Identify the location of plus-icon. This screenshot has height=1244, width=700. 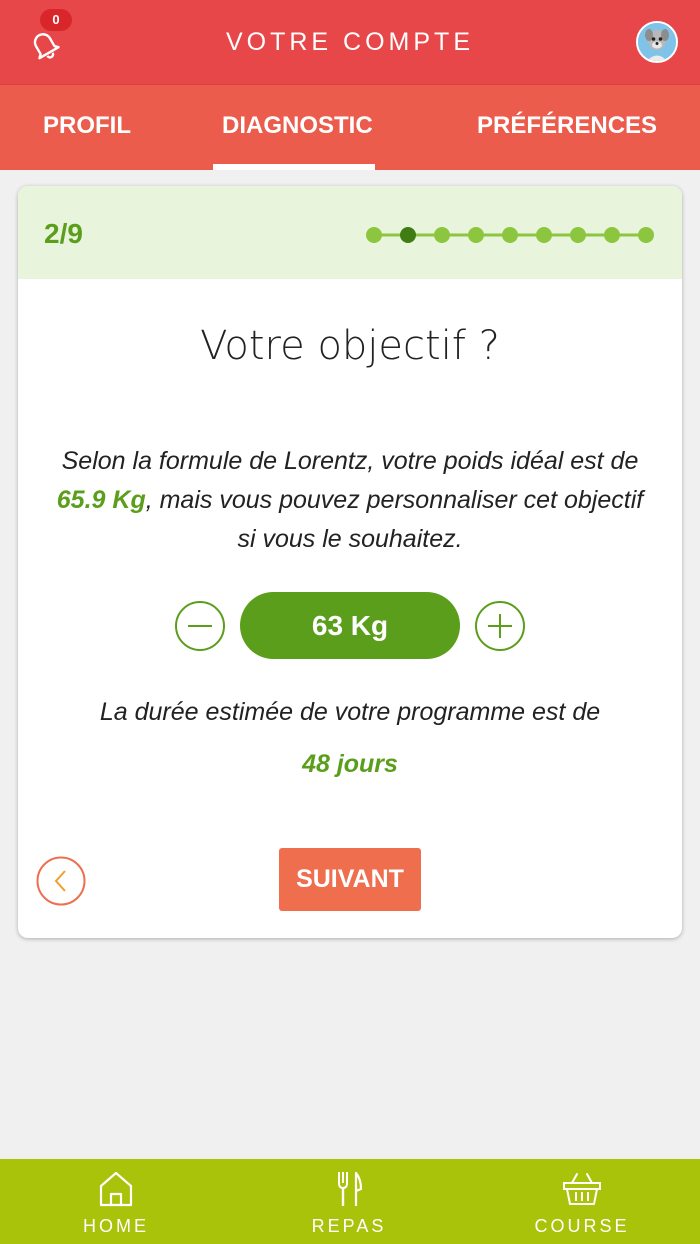
(500, 626).